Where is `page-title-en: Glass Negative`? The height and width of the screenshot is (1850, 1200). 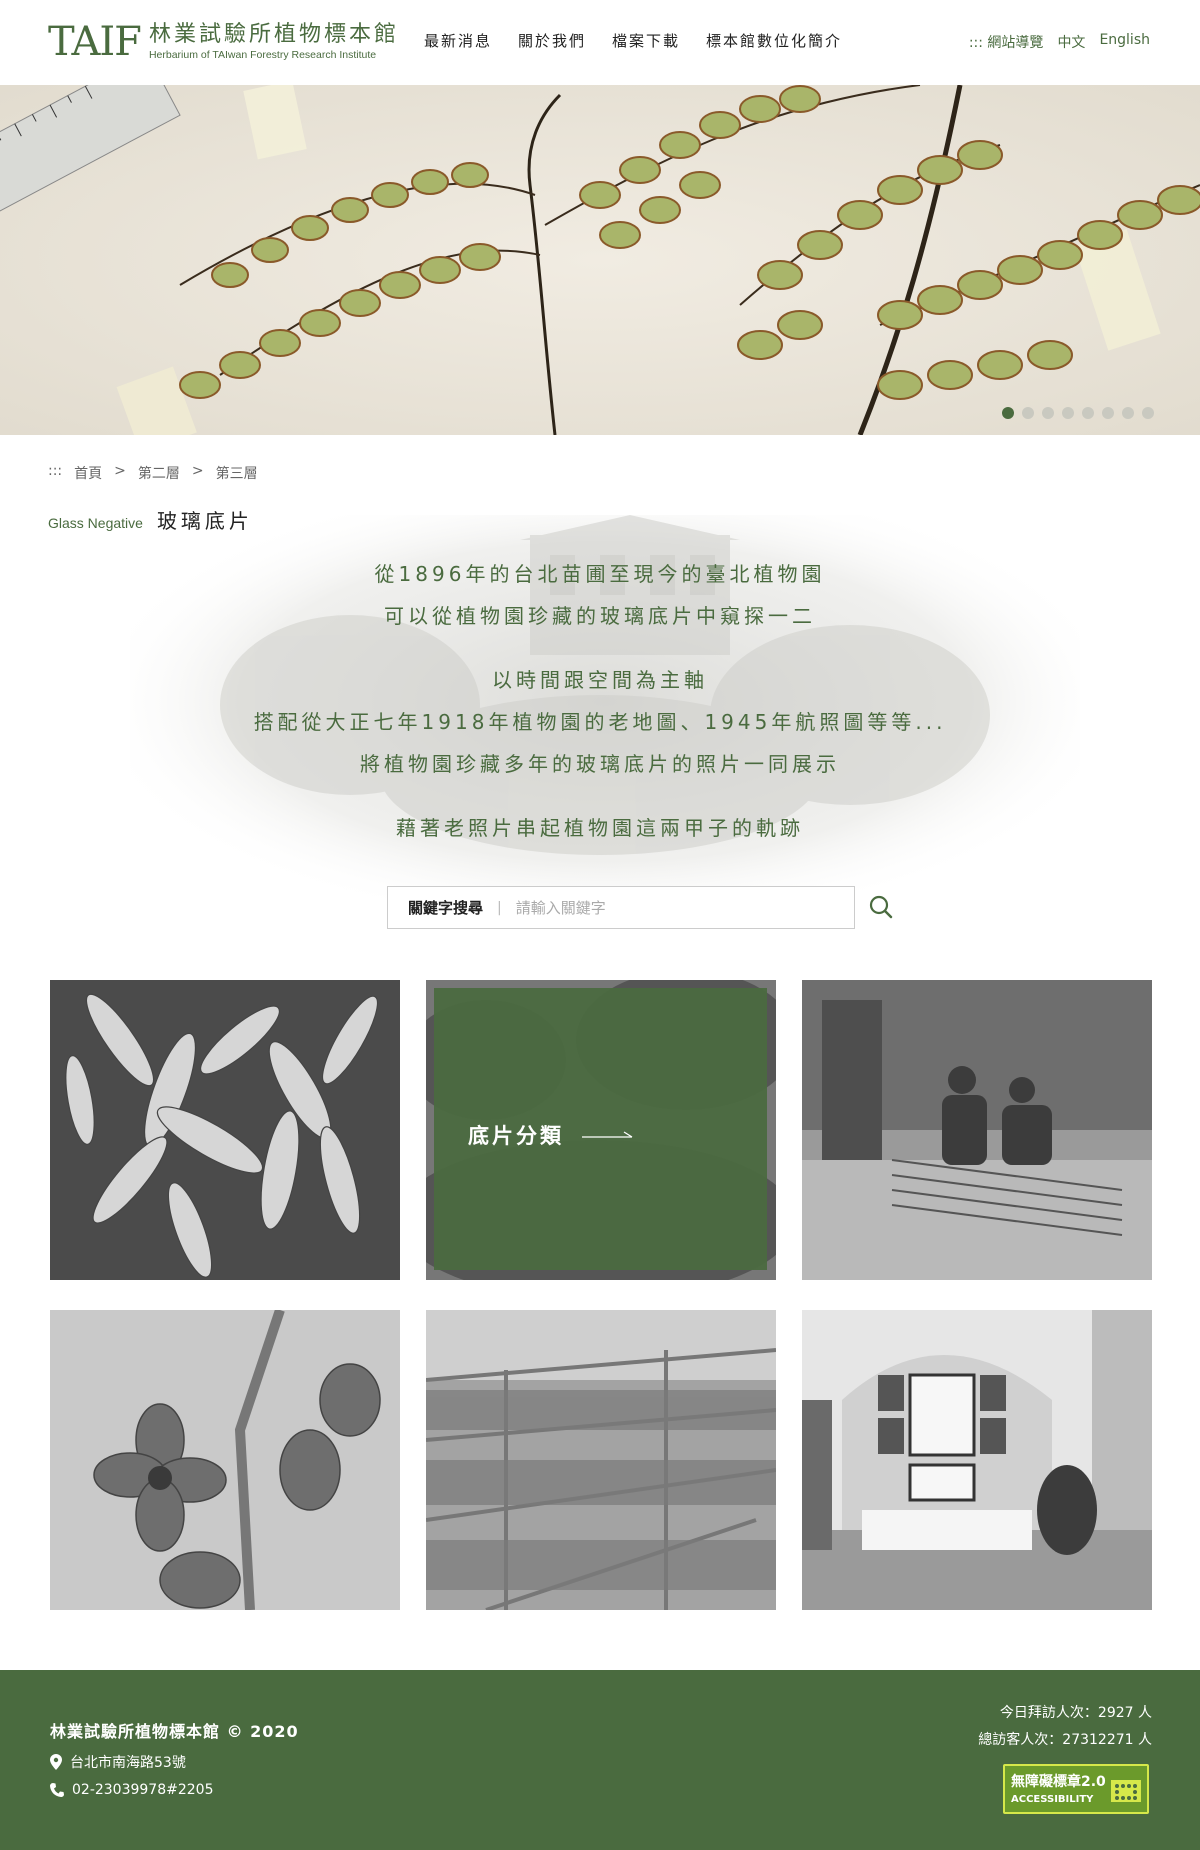 page-title-en: Glass Negative is located at coordinates (95, 523).